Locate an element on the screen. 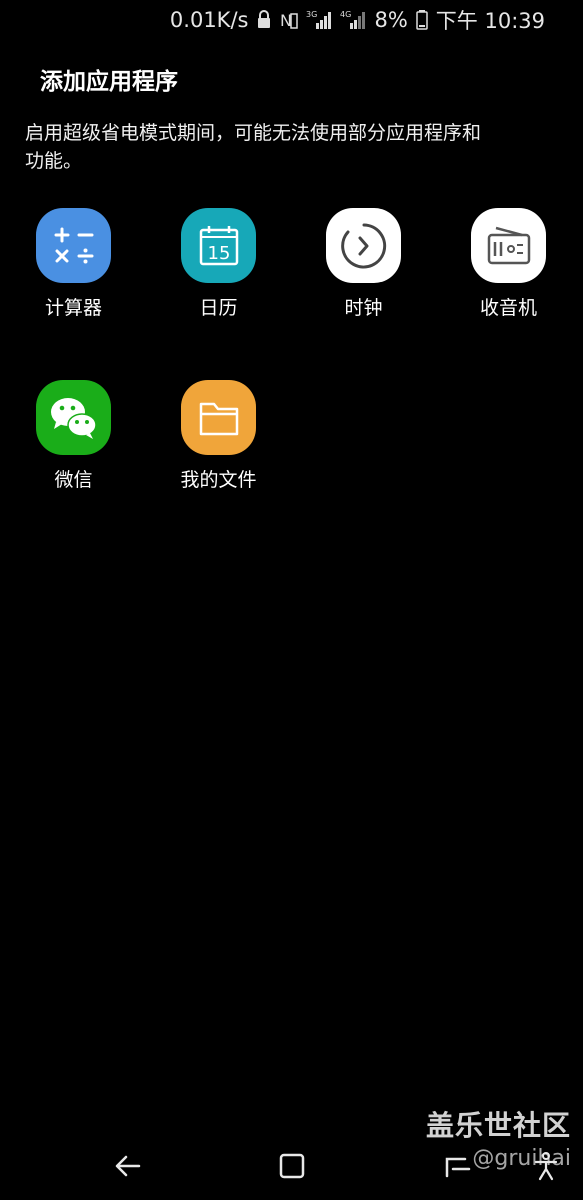 The height and width of the screenshot is (1200, 583). clock-icon is located at coordinates (363, 245).